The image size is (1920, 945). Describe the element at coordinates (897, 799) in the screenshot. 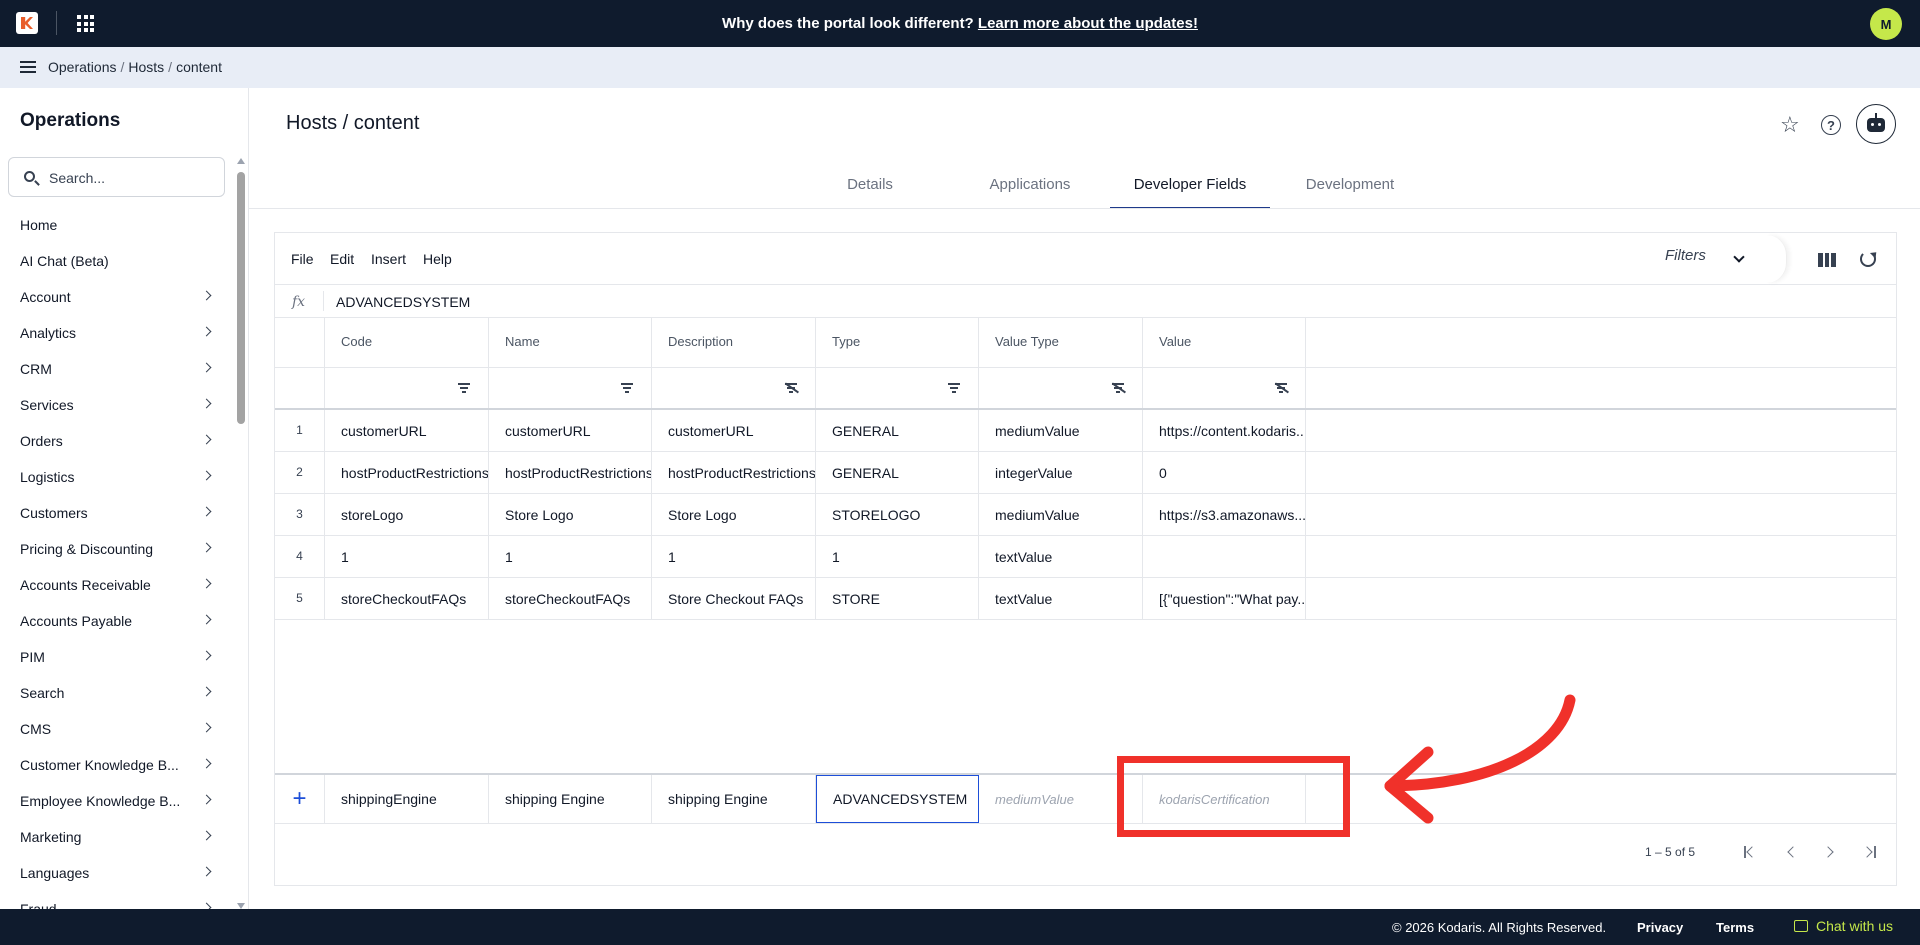

I see `new-type-input: ADVANCEDSYSTEM` at that location.